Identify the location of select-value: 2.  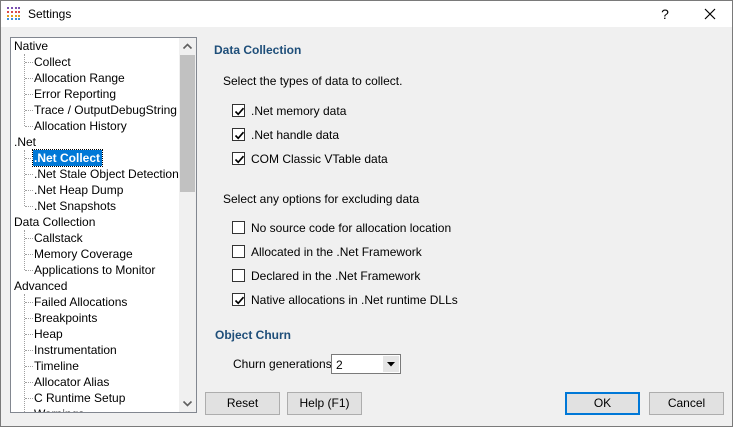
(339, 365).